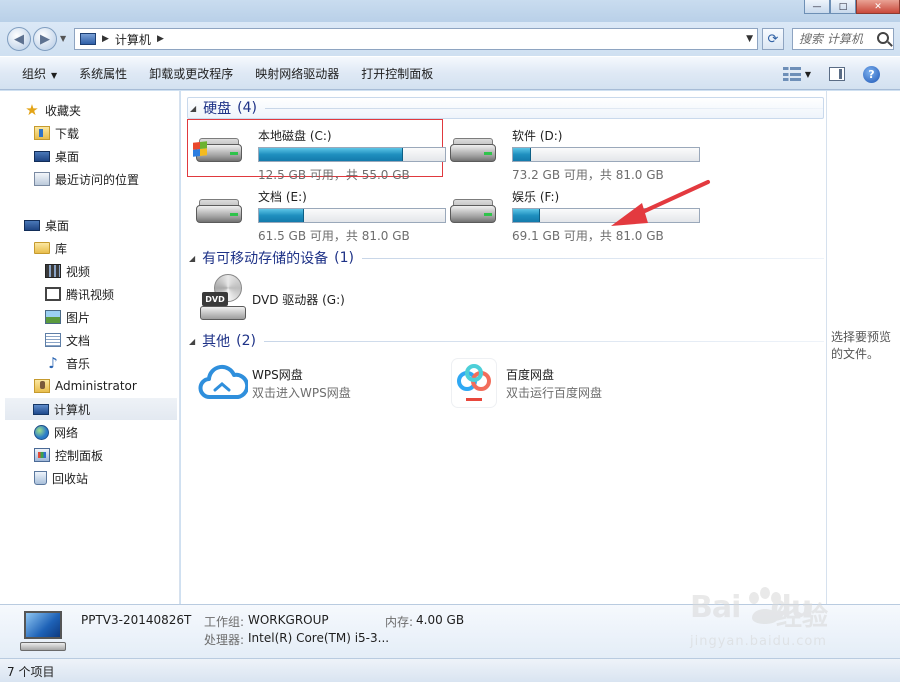 The width and height of the screenshot is (900, 682). I want to click on breadcrumb-computer: 计算机, so click(133, 39).